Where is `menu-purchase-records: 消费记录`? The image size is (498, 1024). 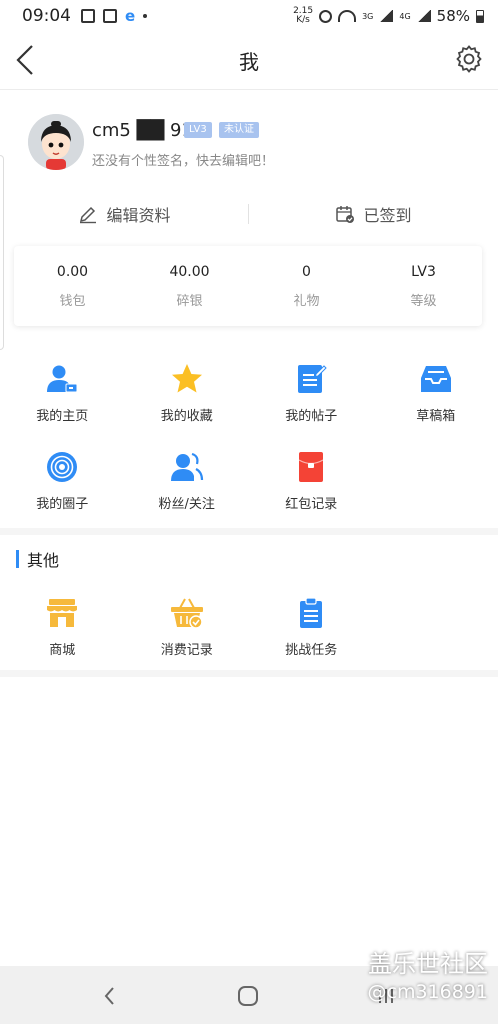
menu-purchase-records: 消费记录 is located at coordinates (187, 628).